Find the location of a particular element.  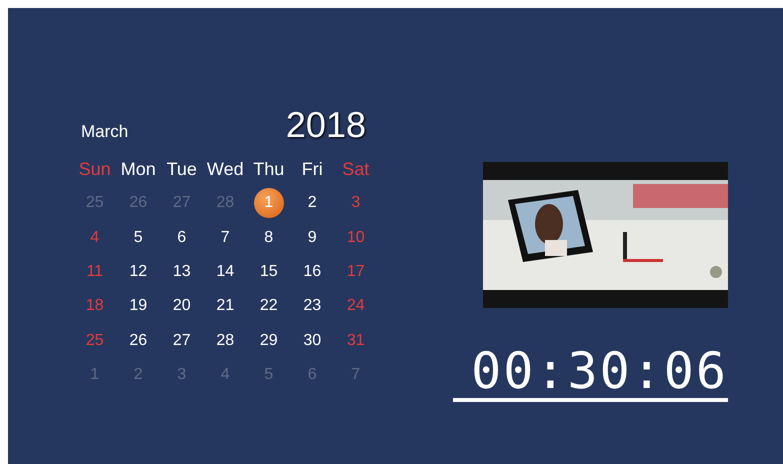

calendar-day: 7 is located at coordinates (225, 237).